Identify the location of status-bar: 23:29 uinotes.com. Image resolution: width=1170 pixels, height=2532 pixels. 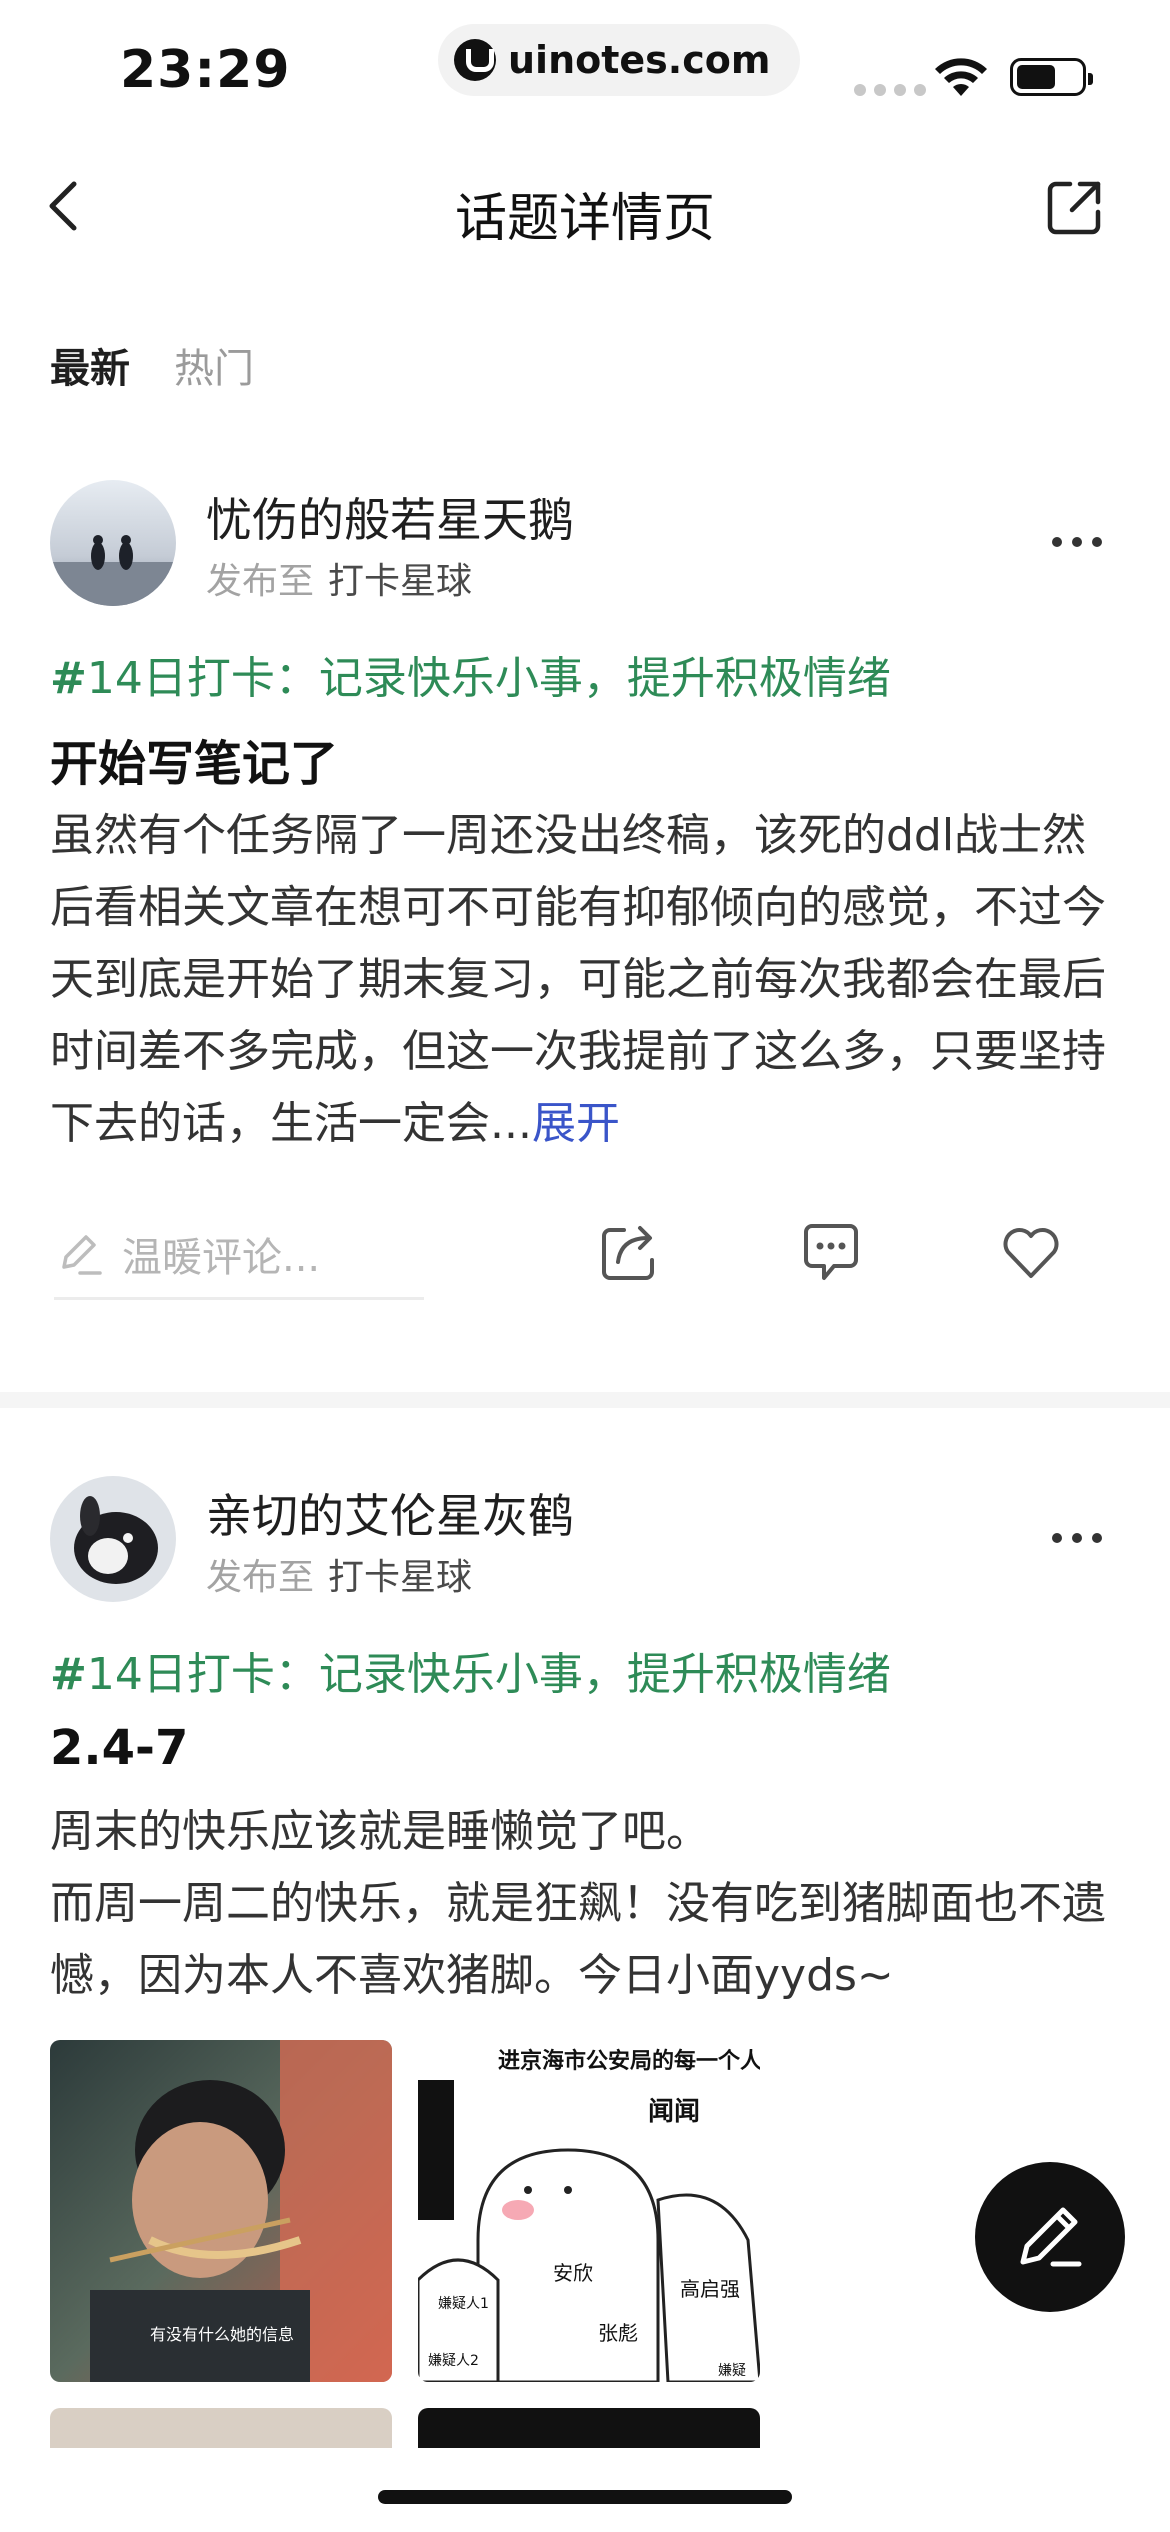
(585, 65).